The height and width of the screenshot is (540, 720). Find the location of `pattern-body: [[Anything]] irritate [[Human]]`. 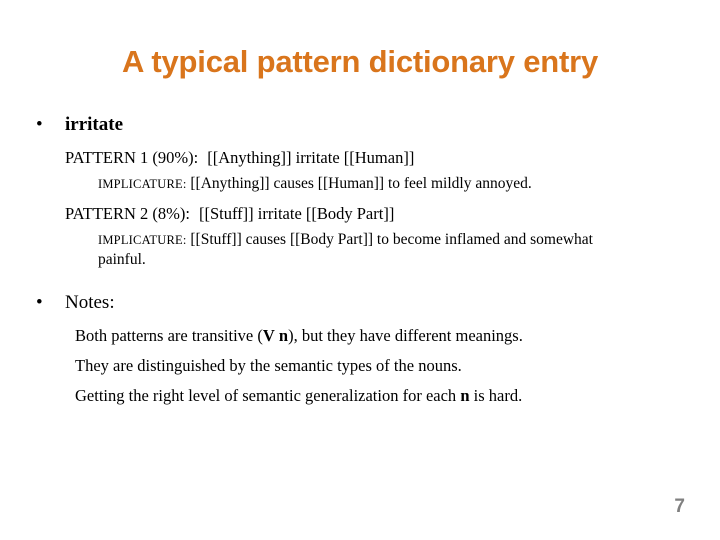

pattern-body: [[Anything]] irritate [[Human]] is located at coordinates (311, 157).